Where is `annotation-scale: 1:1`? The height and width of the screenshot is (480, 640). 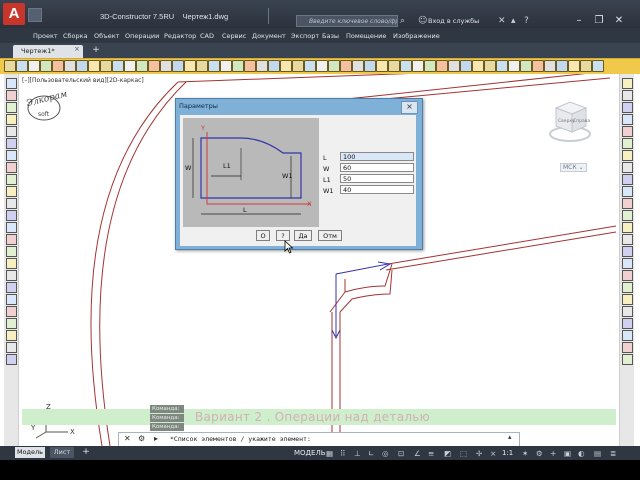
annotation-scale: 1:1 is located at coordinates (507, 453).